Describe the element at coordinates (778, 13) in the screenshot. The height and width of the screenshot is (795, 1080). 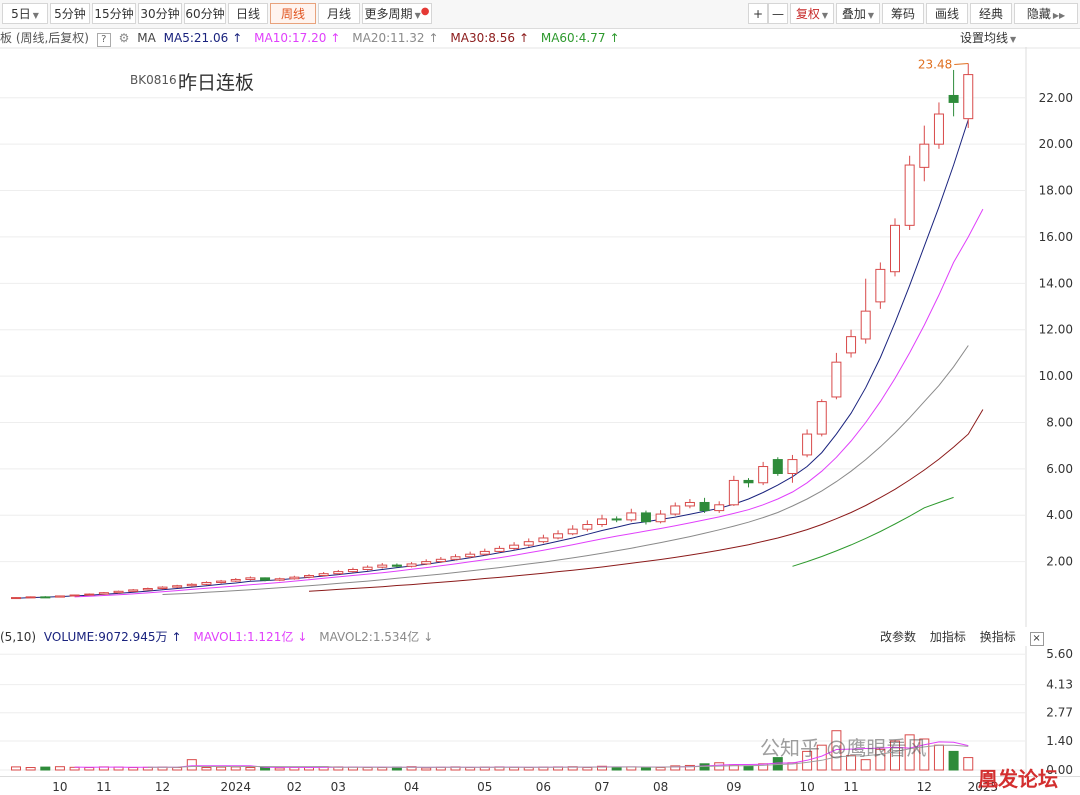
I see `zoom-out-button: —` at that location.